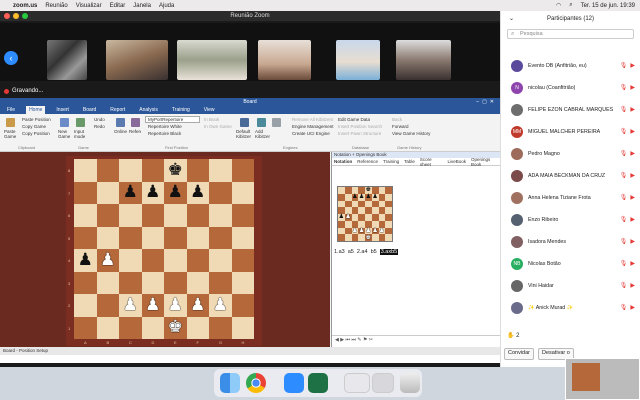  I want to click on participant-row: ✨ Anick Murad ✨ 🎙 ▶, so click(570, 308).